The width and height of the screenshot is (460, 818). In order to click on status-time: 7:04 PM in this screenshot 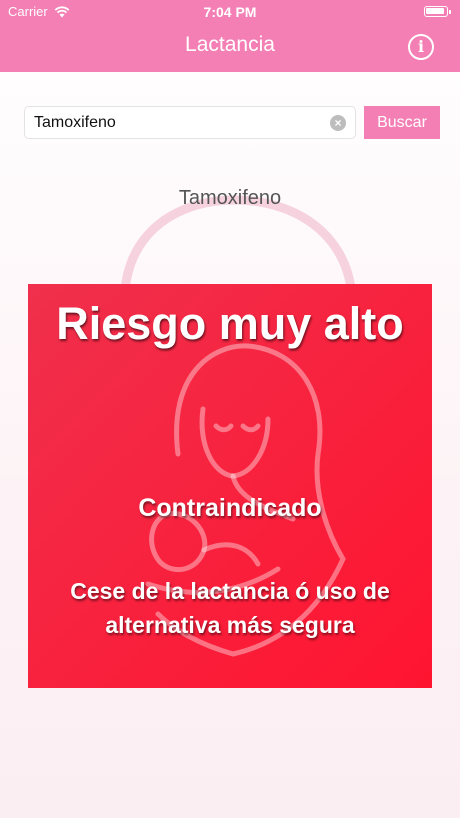, I will do `click(230, 12)`.